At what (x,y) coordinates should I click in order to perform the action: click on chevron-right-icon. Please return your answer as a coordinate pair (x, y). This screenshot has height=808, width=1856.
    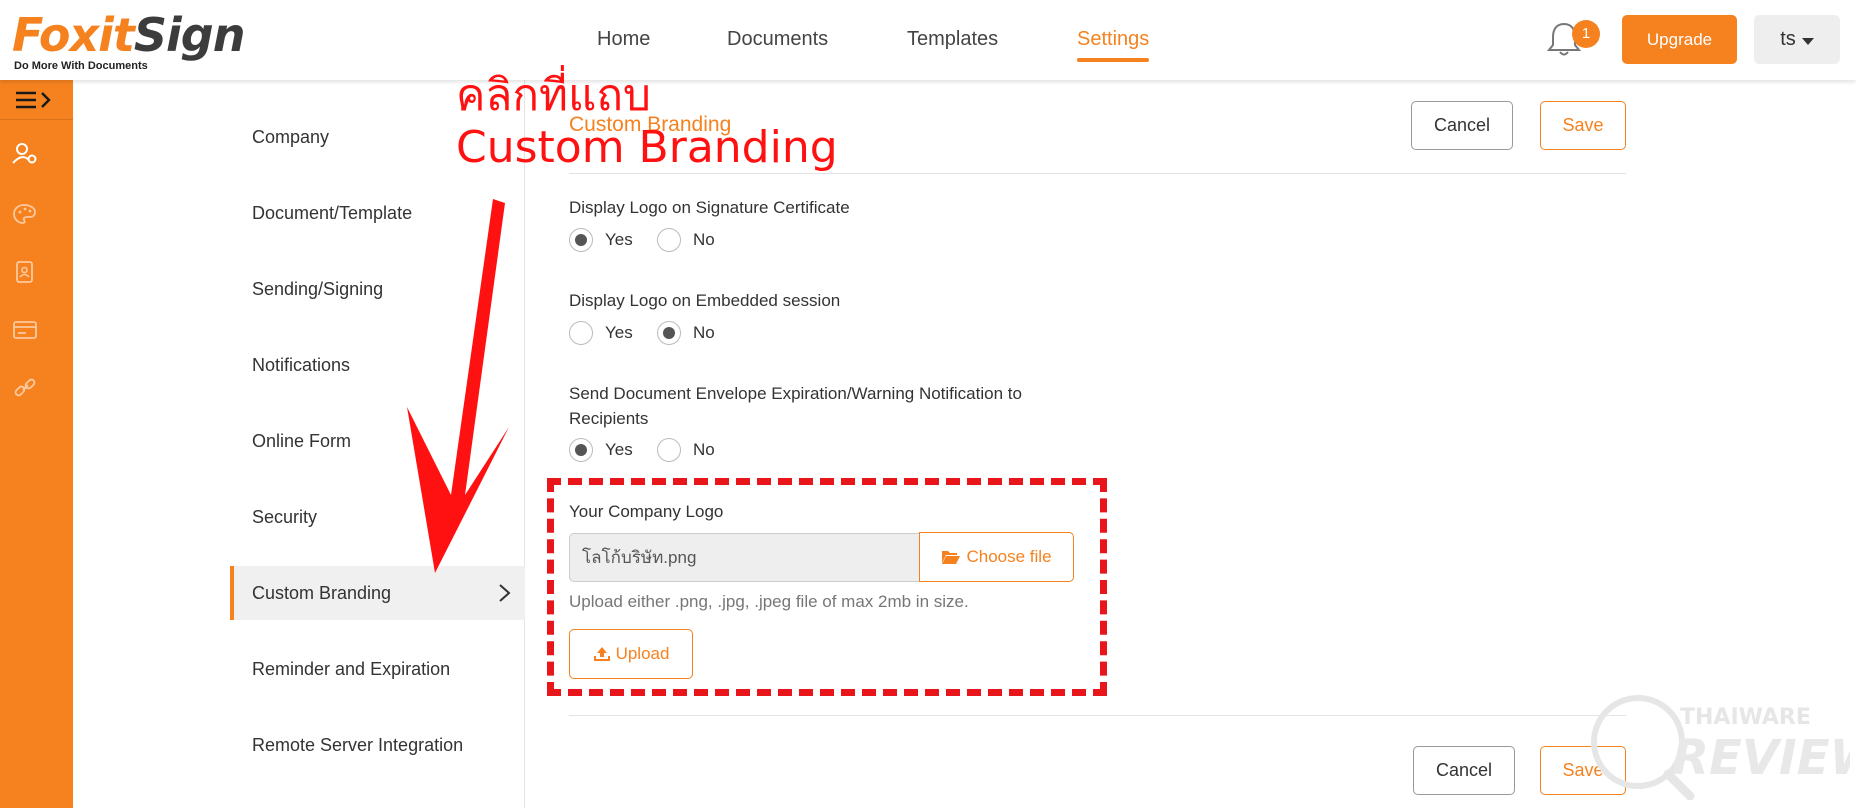
    Looking at the image, I should click on (505, 593).